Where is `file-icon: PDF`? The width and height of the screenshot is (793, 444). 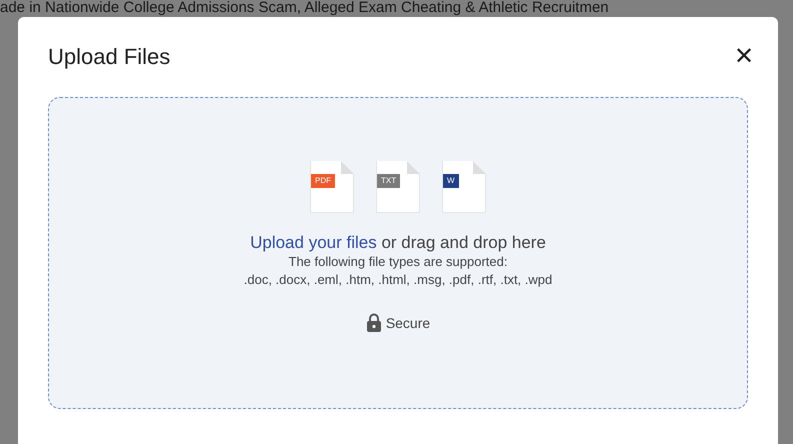
file-icon: PDF is located at coordinates (332, 187).